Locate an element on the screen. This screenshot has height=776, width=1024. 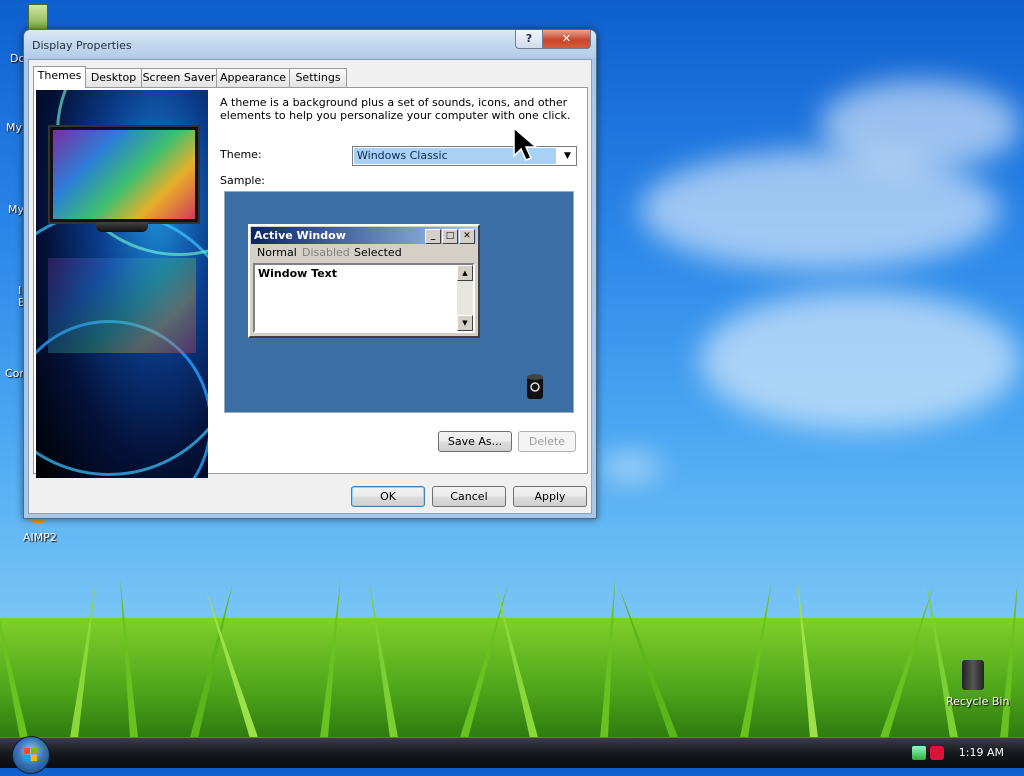
minimize-icon: _ is located at coordinates (433, 236).